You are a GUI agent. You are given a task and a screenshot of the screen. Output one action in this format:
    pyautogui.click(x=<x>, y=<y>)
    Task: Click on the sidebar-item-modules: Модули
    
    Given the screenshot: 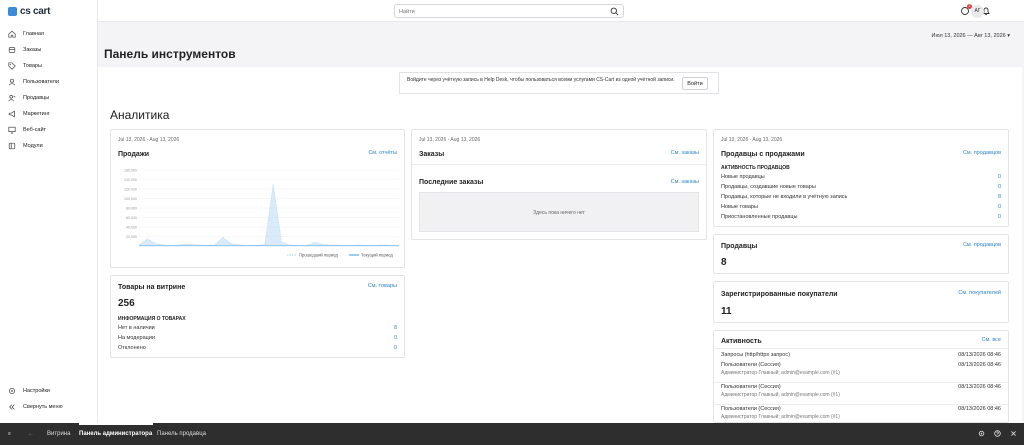 What is the action you would take?
    pyautogui.click(x=25, y=146)
    